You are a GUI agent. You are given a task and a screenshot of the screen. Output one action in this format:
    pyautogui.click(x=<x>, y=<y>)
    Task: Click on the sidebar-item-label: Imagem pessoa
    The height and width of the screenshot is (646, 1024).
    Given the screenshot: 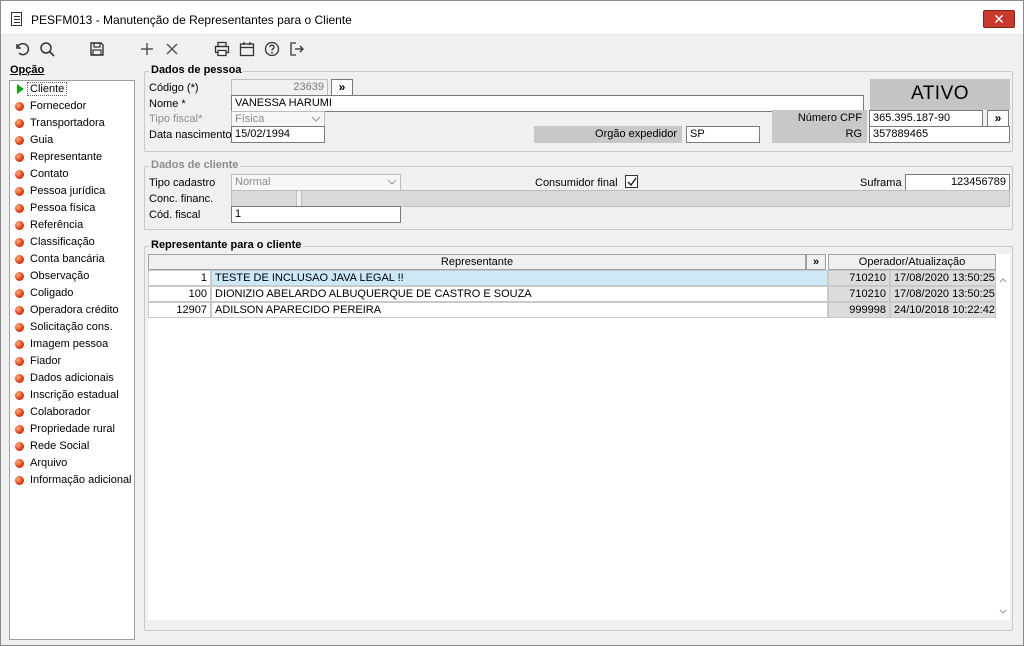 What is the action you would take?
    pyautogui.click(x=69, y=344)
    